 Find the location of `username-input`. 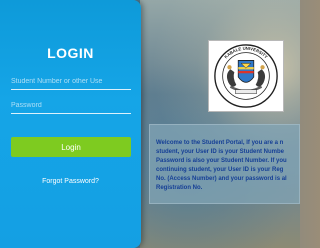

username-input is located at coordinates (71, 82).